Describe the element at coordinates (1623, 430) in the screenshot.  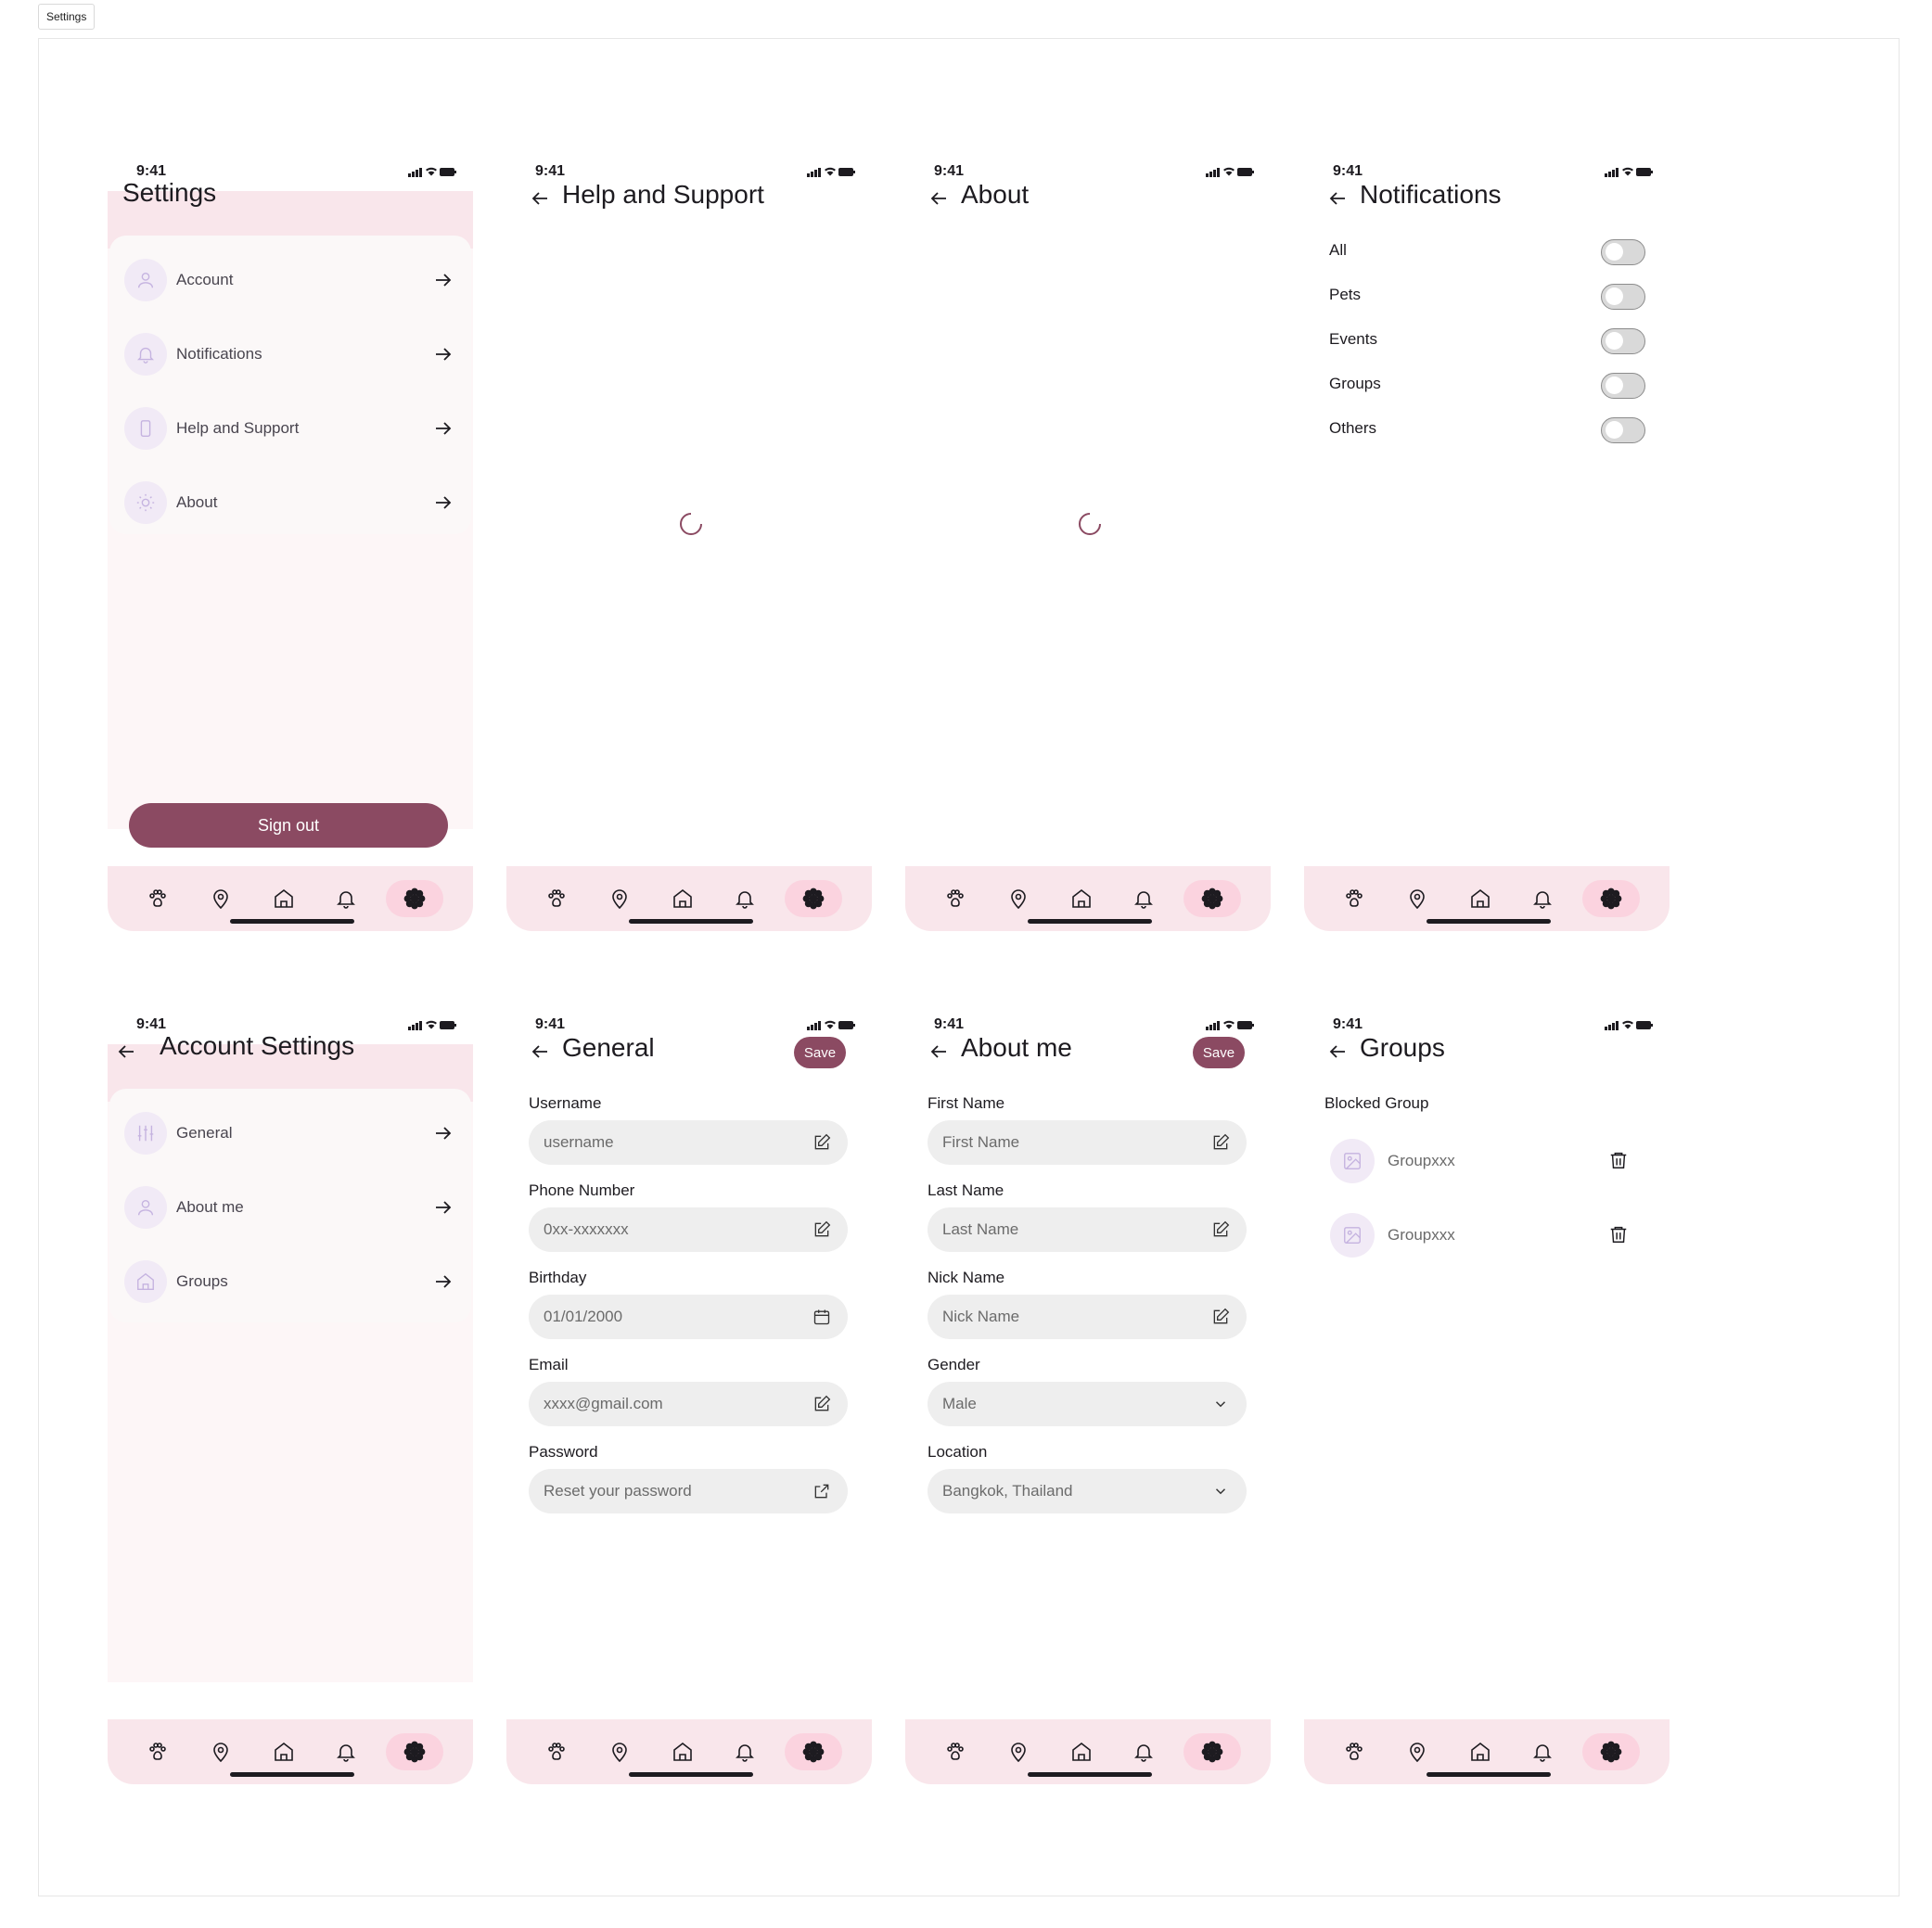
I see `toggle-others` at that location.